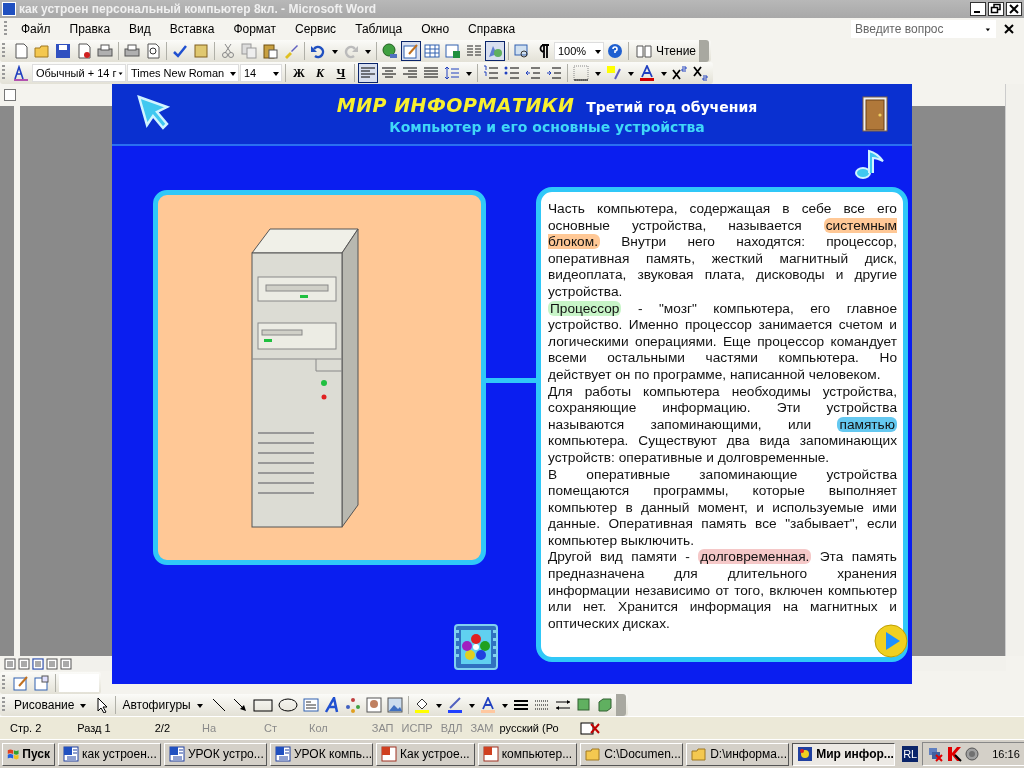  What do you see at coordinates (722, 591) in the screenshot?
I see `paragraph: Другой вид памяти - долговременная. Эта память предназначена для длительного хранения информации независимо от того, включен компьютер или нет. Хранится информация на магнитных и оптических дисках.` at bounding box center [722, 591].